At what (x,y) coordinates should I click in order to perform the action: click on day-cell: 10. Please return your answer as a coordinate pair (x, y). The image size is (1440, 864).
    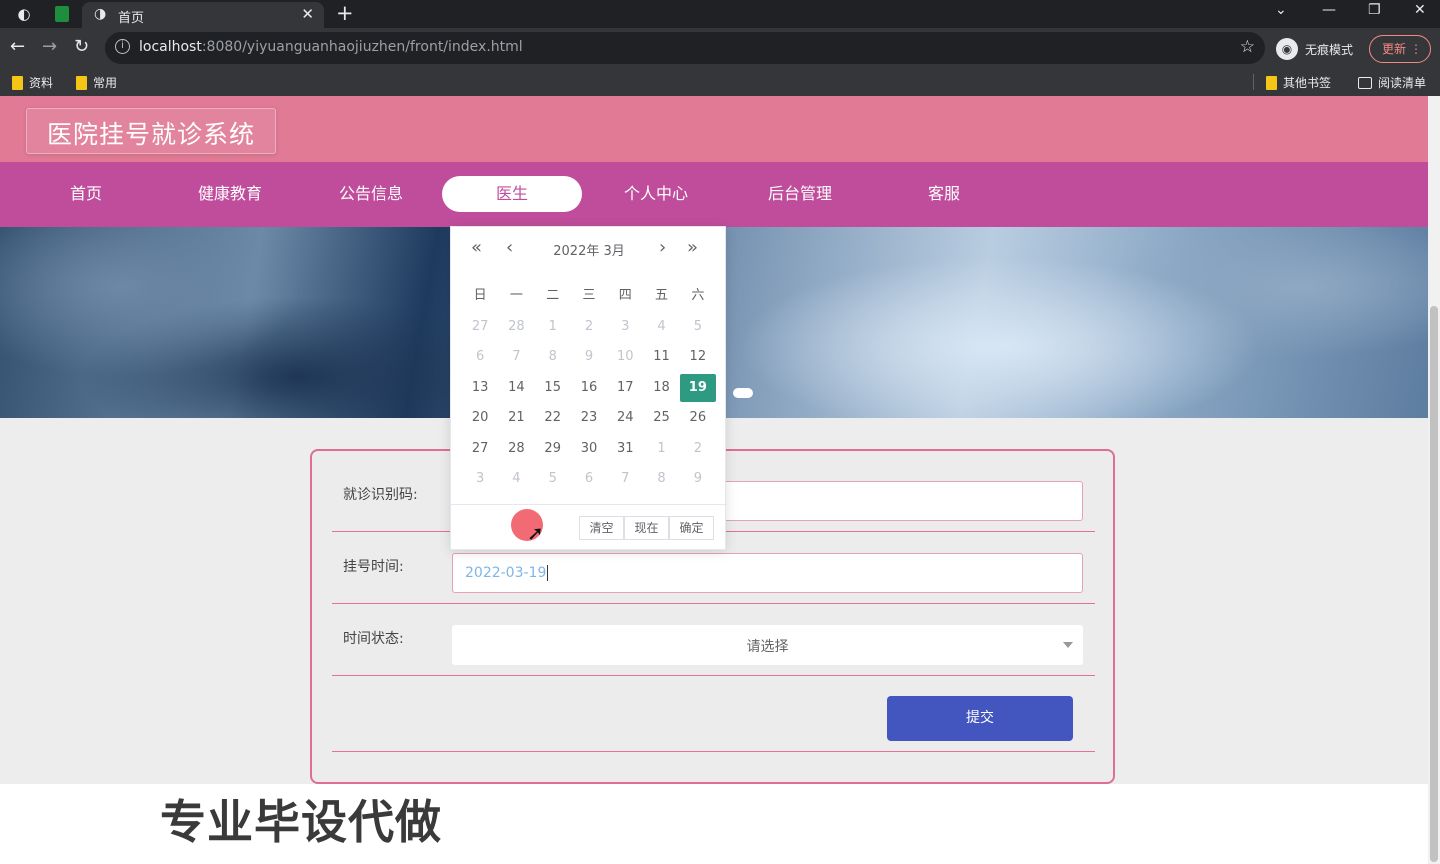
    Looking at the image, I should click on (625, 357).